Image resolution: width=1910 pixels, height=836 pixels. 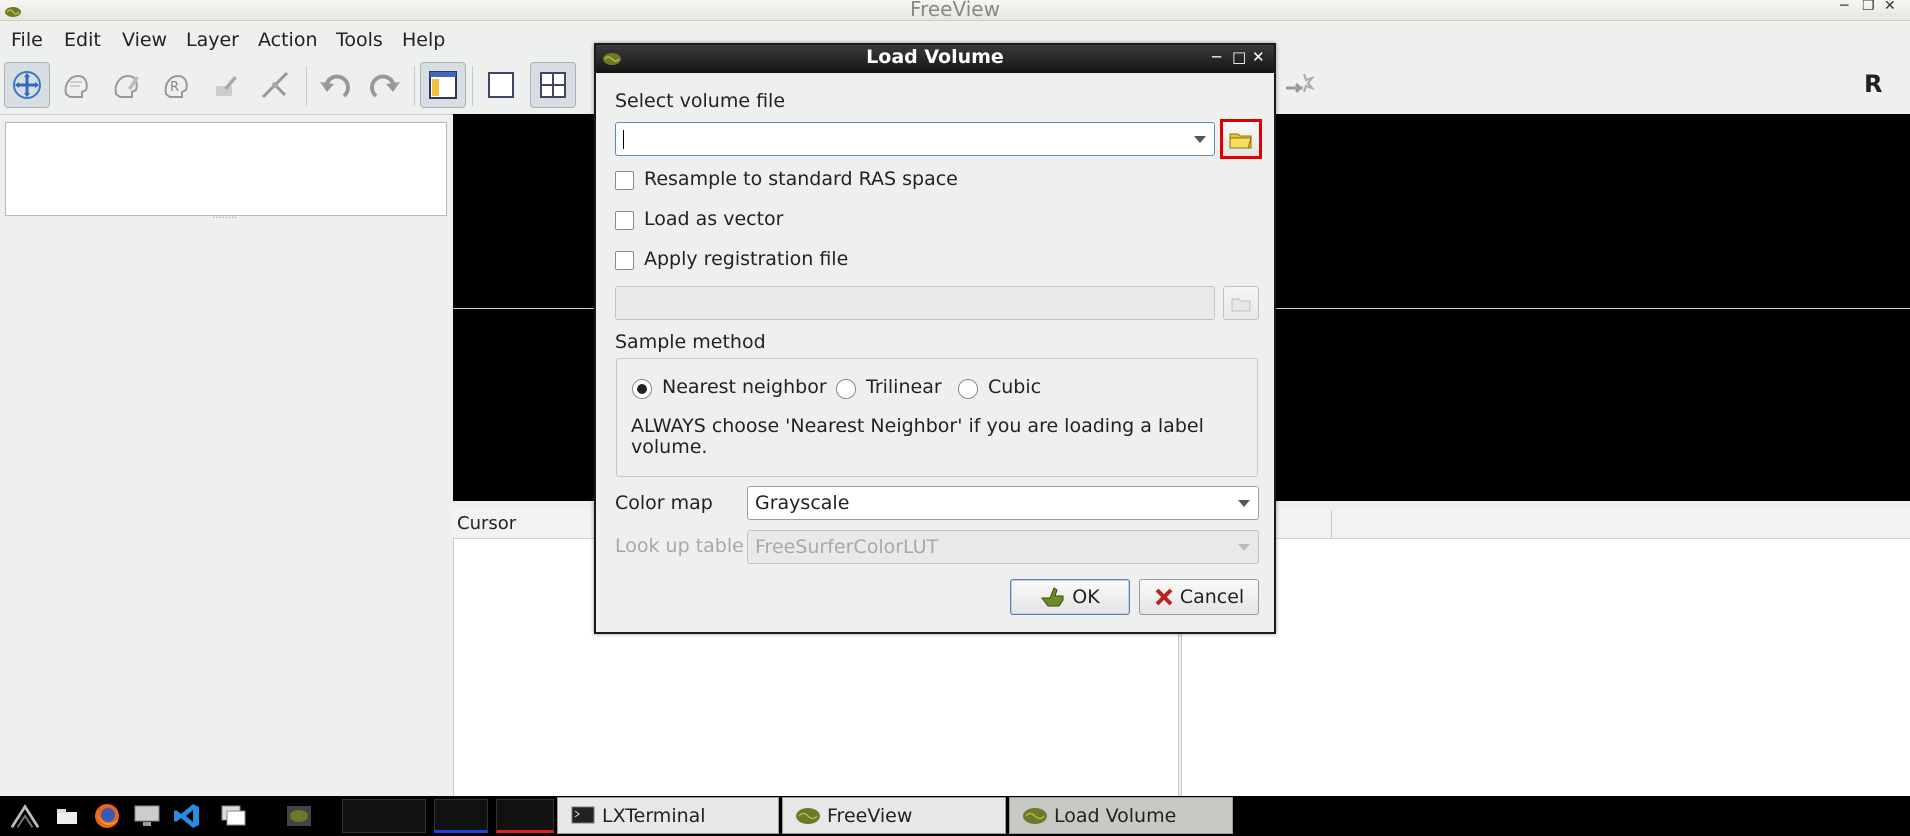 I want to click on radio-cubic, so click(x=968, y=389).